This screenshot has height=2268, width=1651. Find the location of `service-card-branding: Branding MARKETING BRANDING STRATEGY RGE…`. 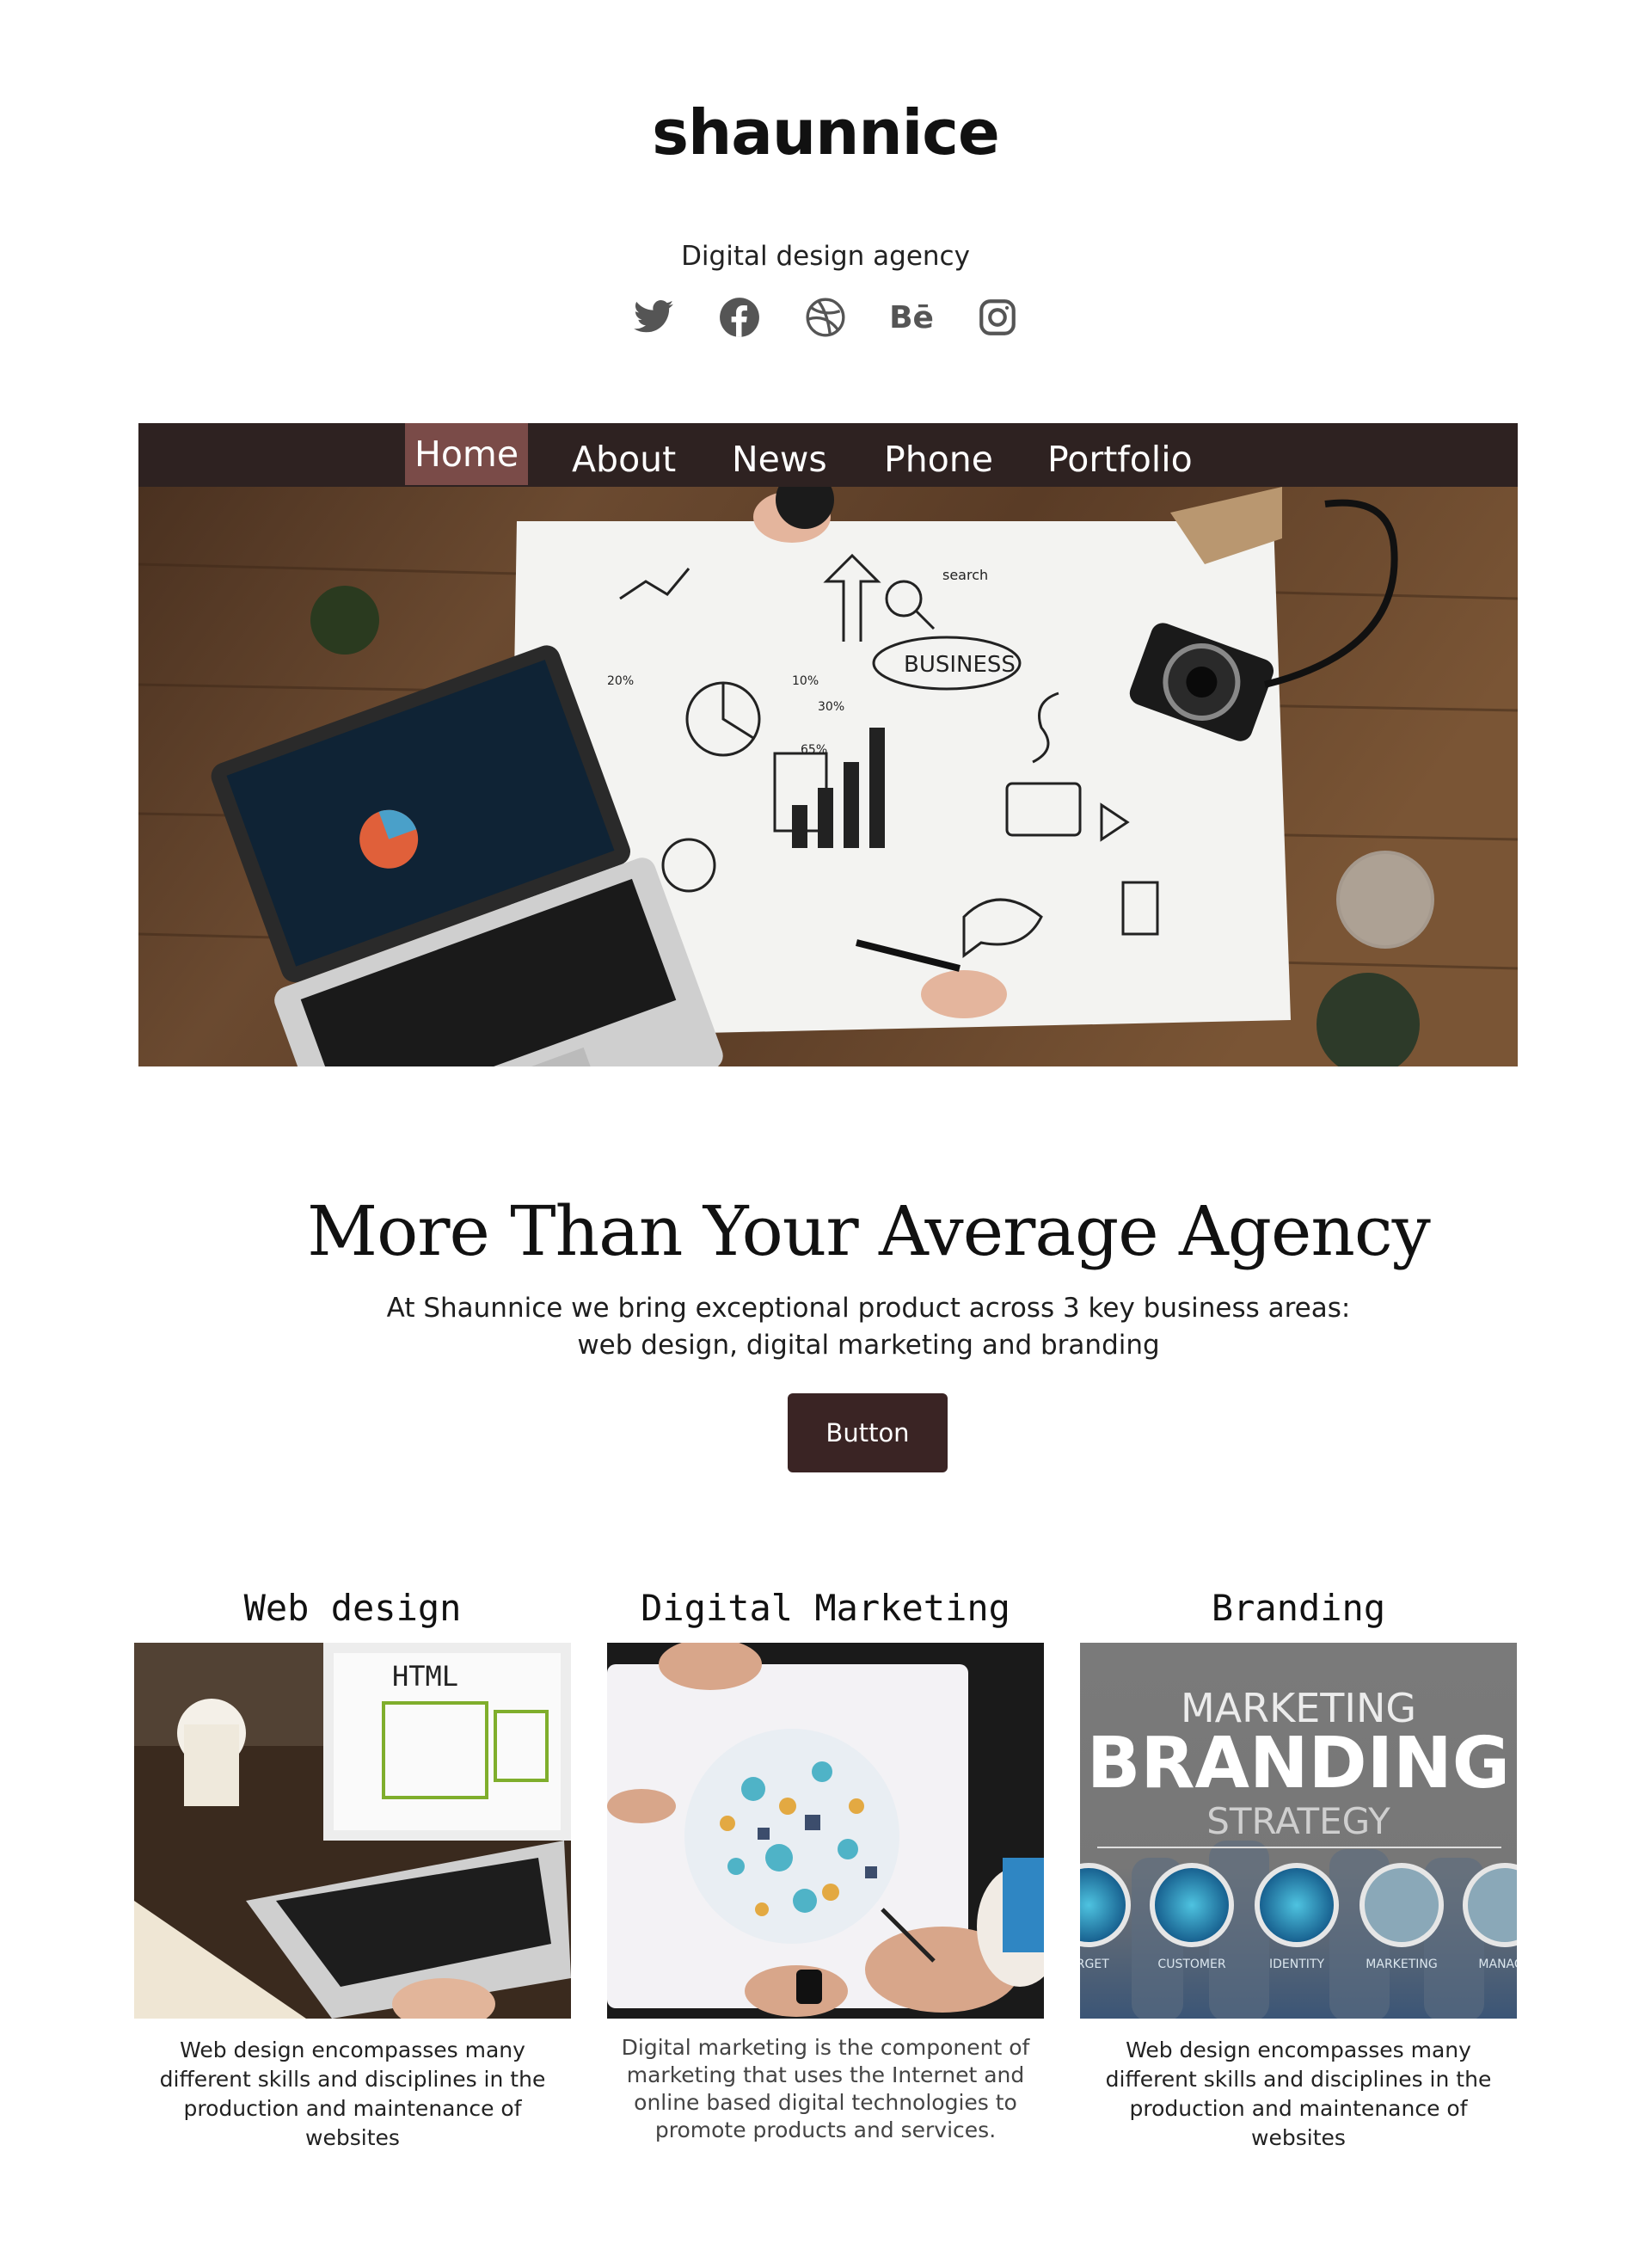

service-card-branding: Branding MARKETING BRANDING STRATEGY RGE… is located at coordinates (1298, 1868).